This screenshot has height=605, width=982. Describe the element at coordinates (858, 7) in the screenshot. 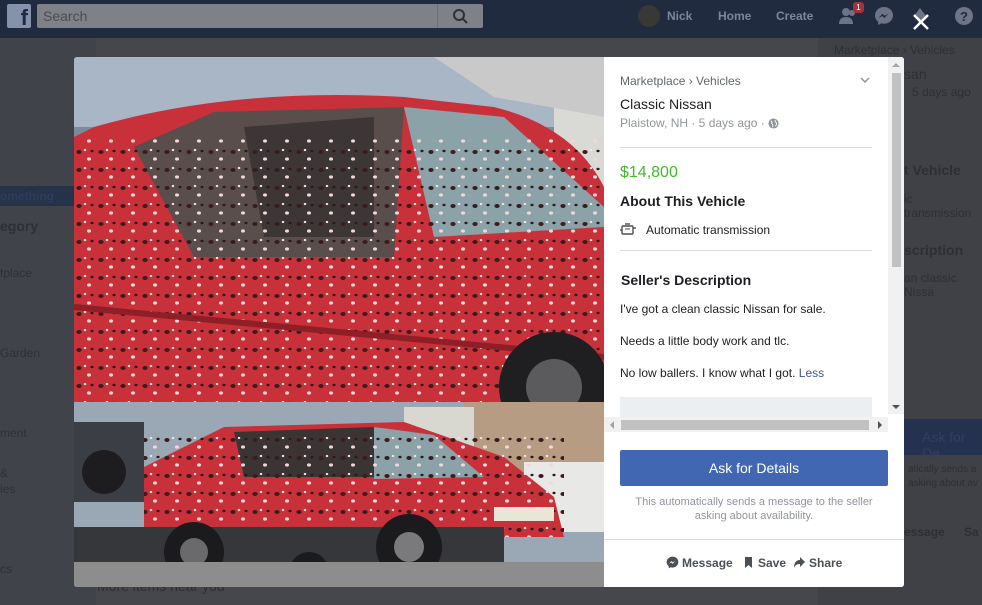

I see `friend-requests-badge: 1` at that location.